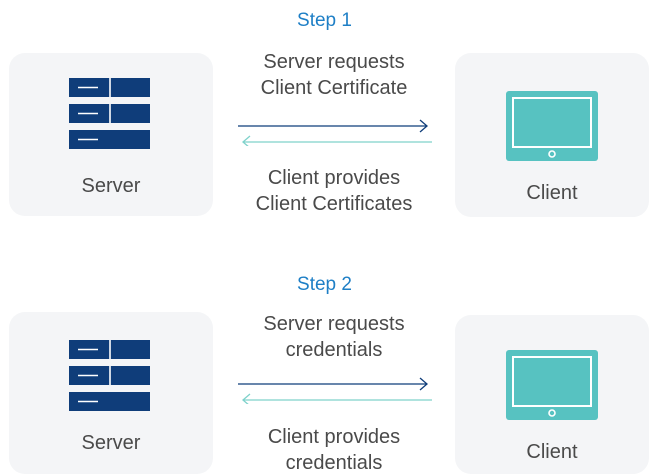  What do you see at coordinates (334, 337) in the screenshot?
I see `request-message: Server requests credentials` at bounding box center [334, 337].